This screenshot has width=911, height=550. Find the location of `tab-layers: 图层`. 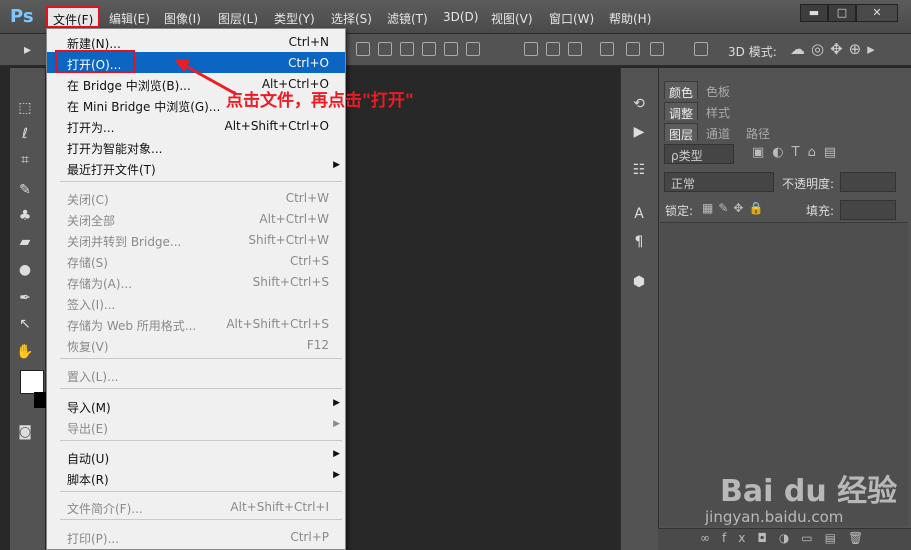

tab-layers: 图层 is located at coordinates (681, 132).